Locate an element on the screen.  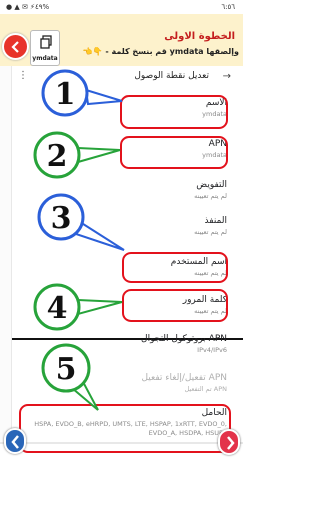
copy-button: ymdata is located at coordinates (45, 48).